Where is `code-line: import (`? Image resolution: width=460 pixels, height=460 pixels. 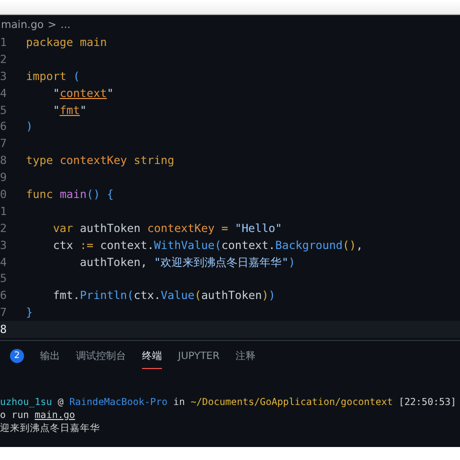 code-line: import ( is located at coordinates (53, 76).